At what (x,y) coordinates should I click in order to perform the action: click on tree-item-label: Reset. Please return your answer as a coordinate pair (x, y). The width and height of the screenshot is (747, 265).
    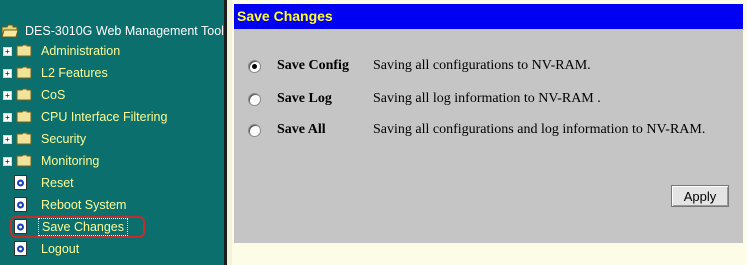
    Looking at the image, I should click on (57, 183).